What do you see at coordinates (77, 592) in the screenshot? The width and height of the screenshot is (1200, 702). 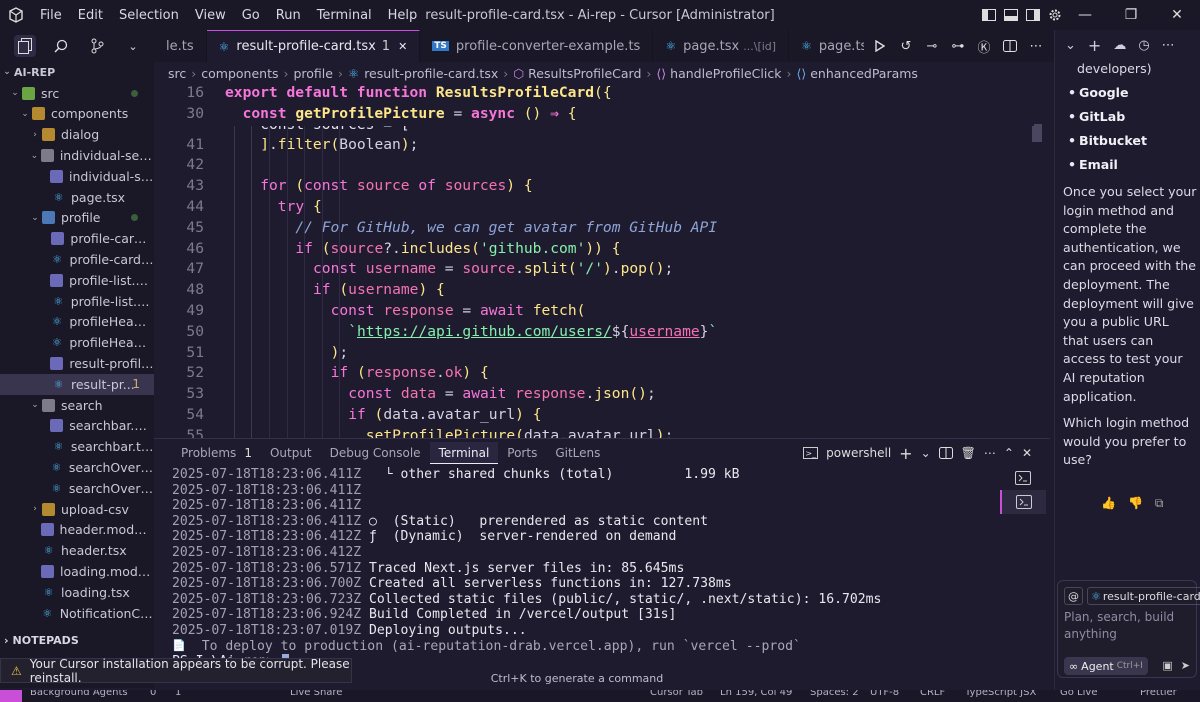 I see `file-item: ⚛ loading.tsx` at bounding box center [77, 592].